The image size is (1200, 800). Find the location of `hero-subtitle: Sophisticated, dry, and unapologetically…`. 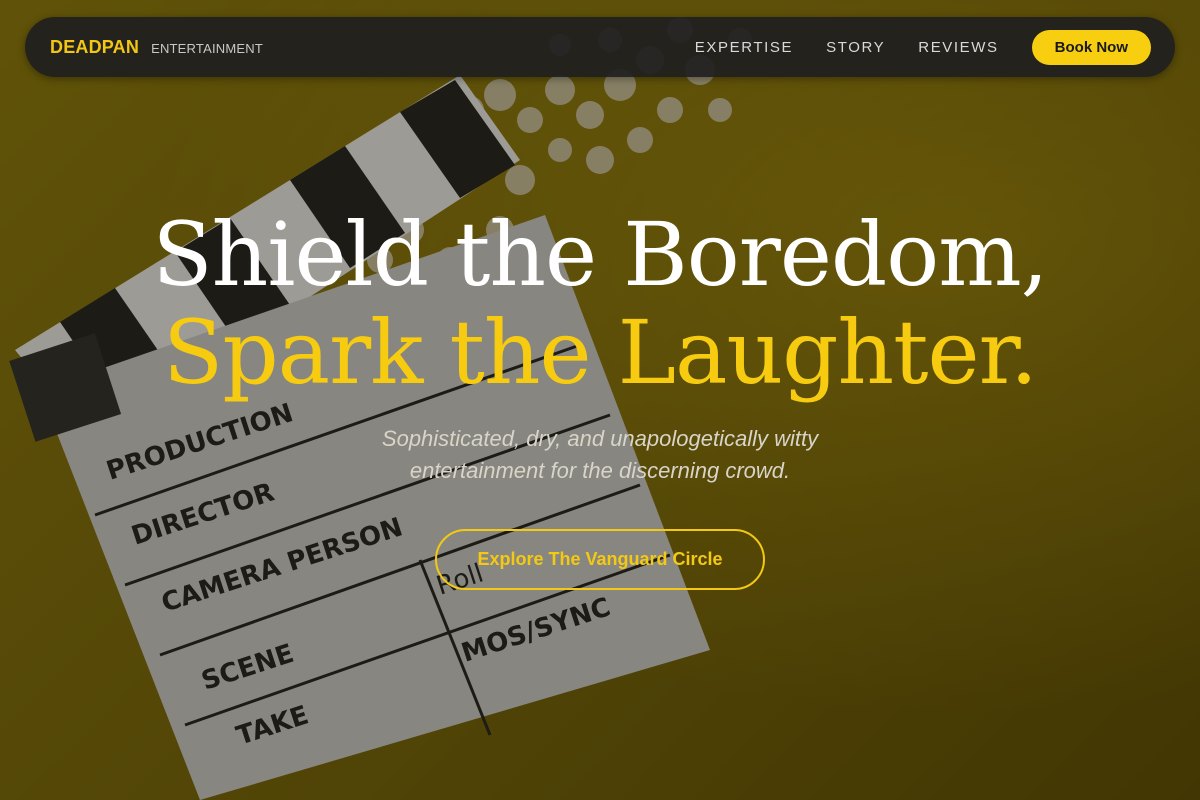

hero-subtitle: Sophisticated, dry, and unapologetically… is located at coordinates (600, 455).